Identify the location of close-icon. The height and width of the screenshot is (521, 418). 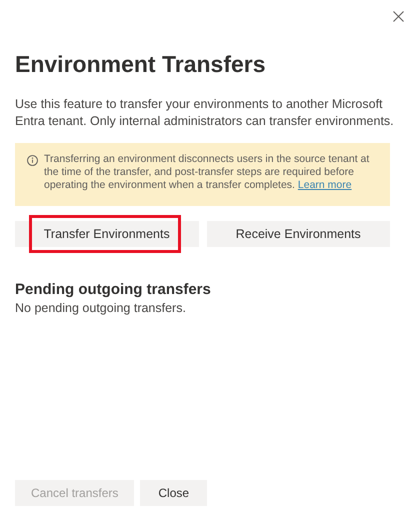
(398, 16).